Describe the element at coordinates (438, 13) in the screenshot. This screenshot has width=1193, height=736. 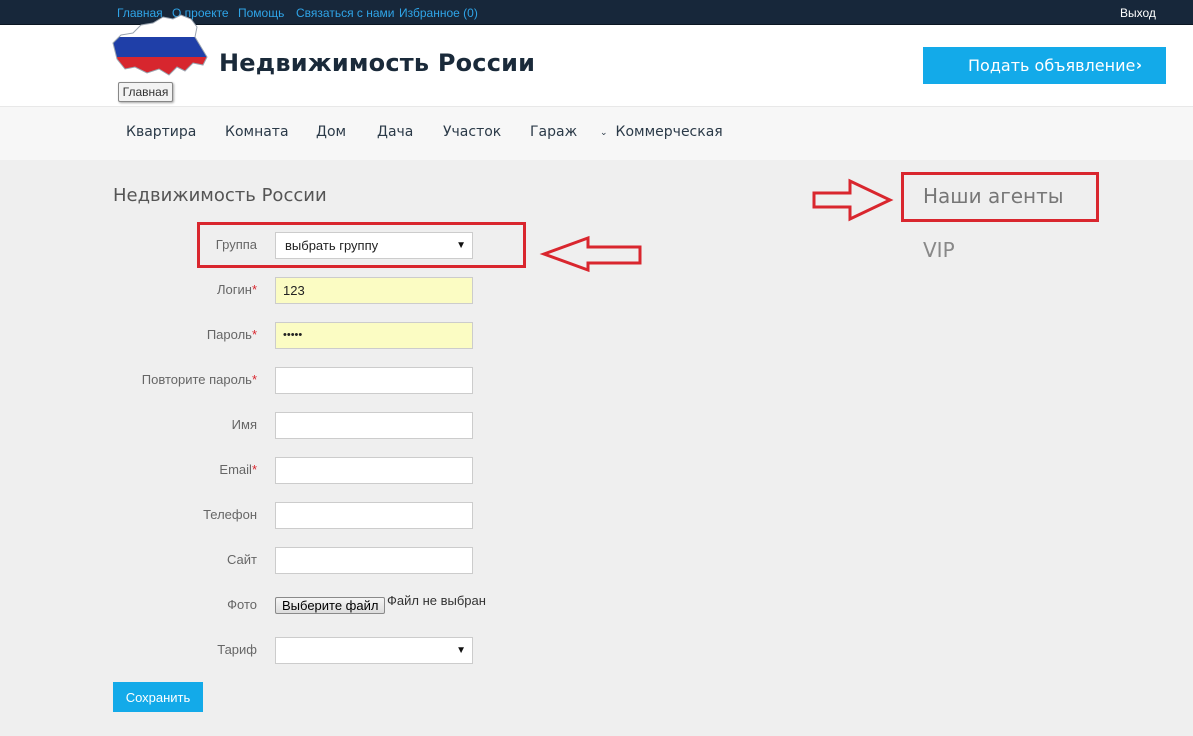
I see `topbar-link-favorites: Избранное (0)` at that location.